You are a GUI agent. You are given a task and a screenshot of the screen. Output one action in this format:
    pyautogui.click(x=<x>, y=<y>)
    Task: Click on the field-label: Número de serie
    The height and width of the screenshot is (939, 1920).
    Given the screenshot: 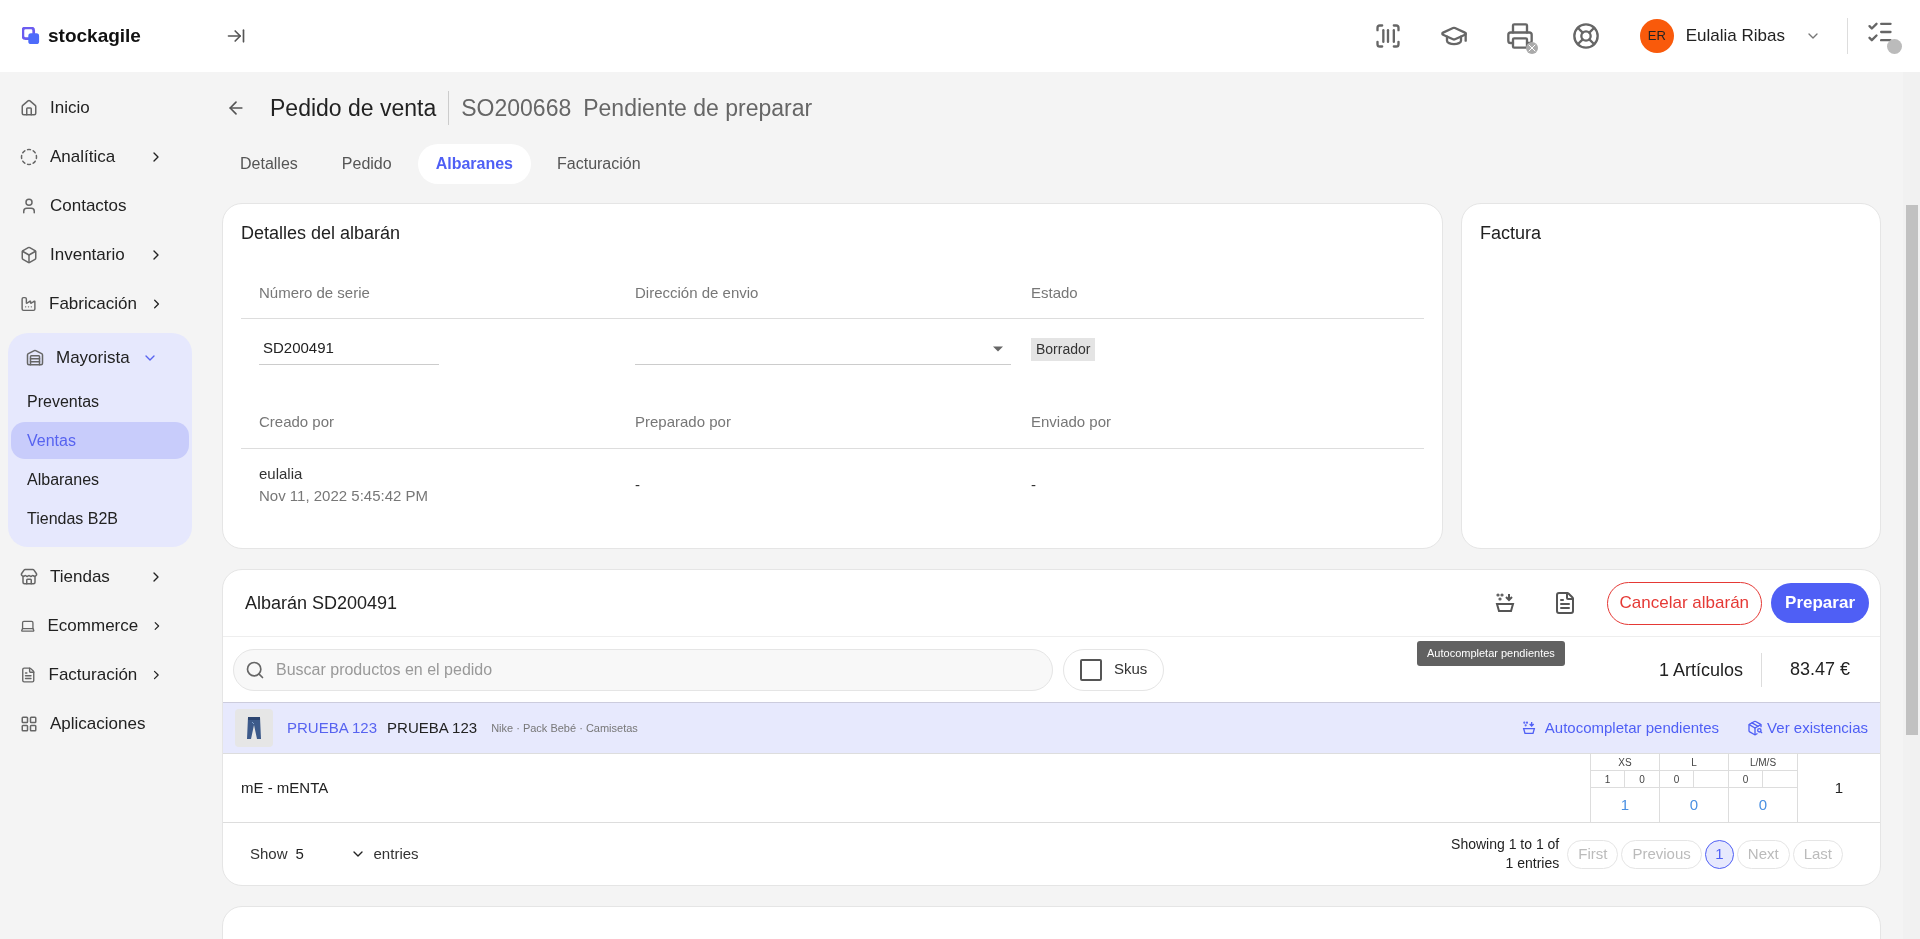 What is the action you would take?
    pyautogui.click(x=315, y=293)
    